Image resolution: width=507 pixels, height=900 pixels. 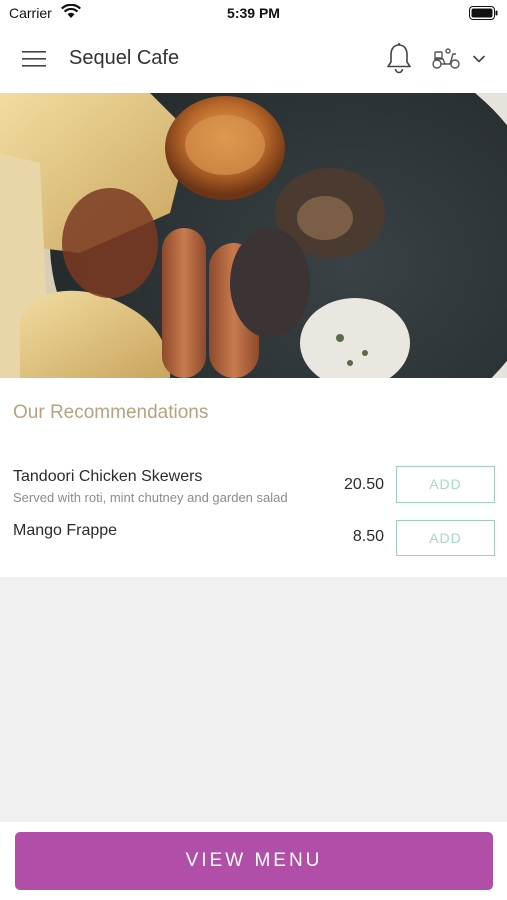 What do you see at coordinates (446, 59) in the screenshot?
I see `scooter-icon` at bounding box center [446, 59].